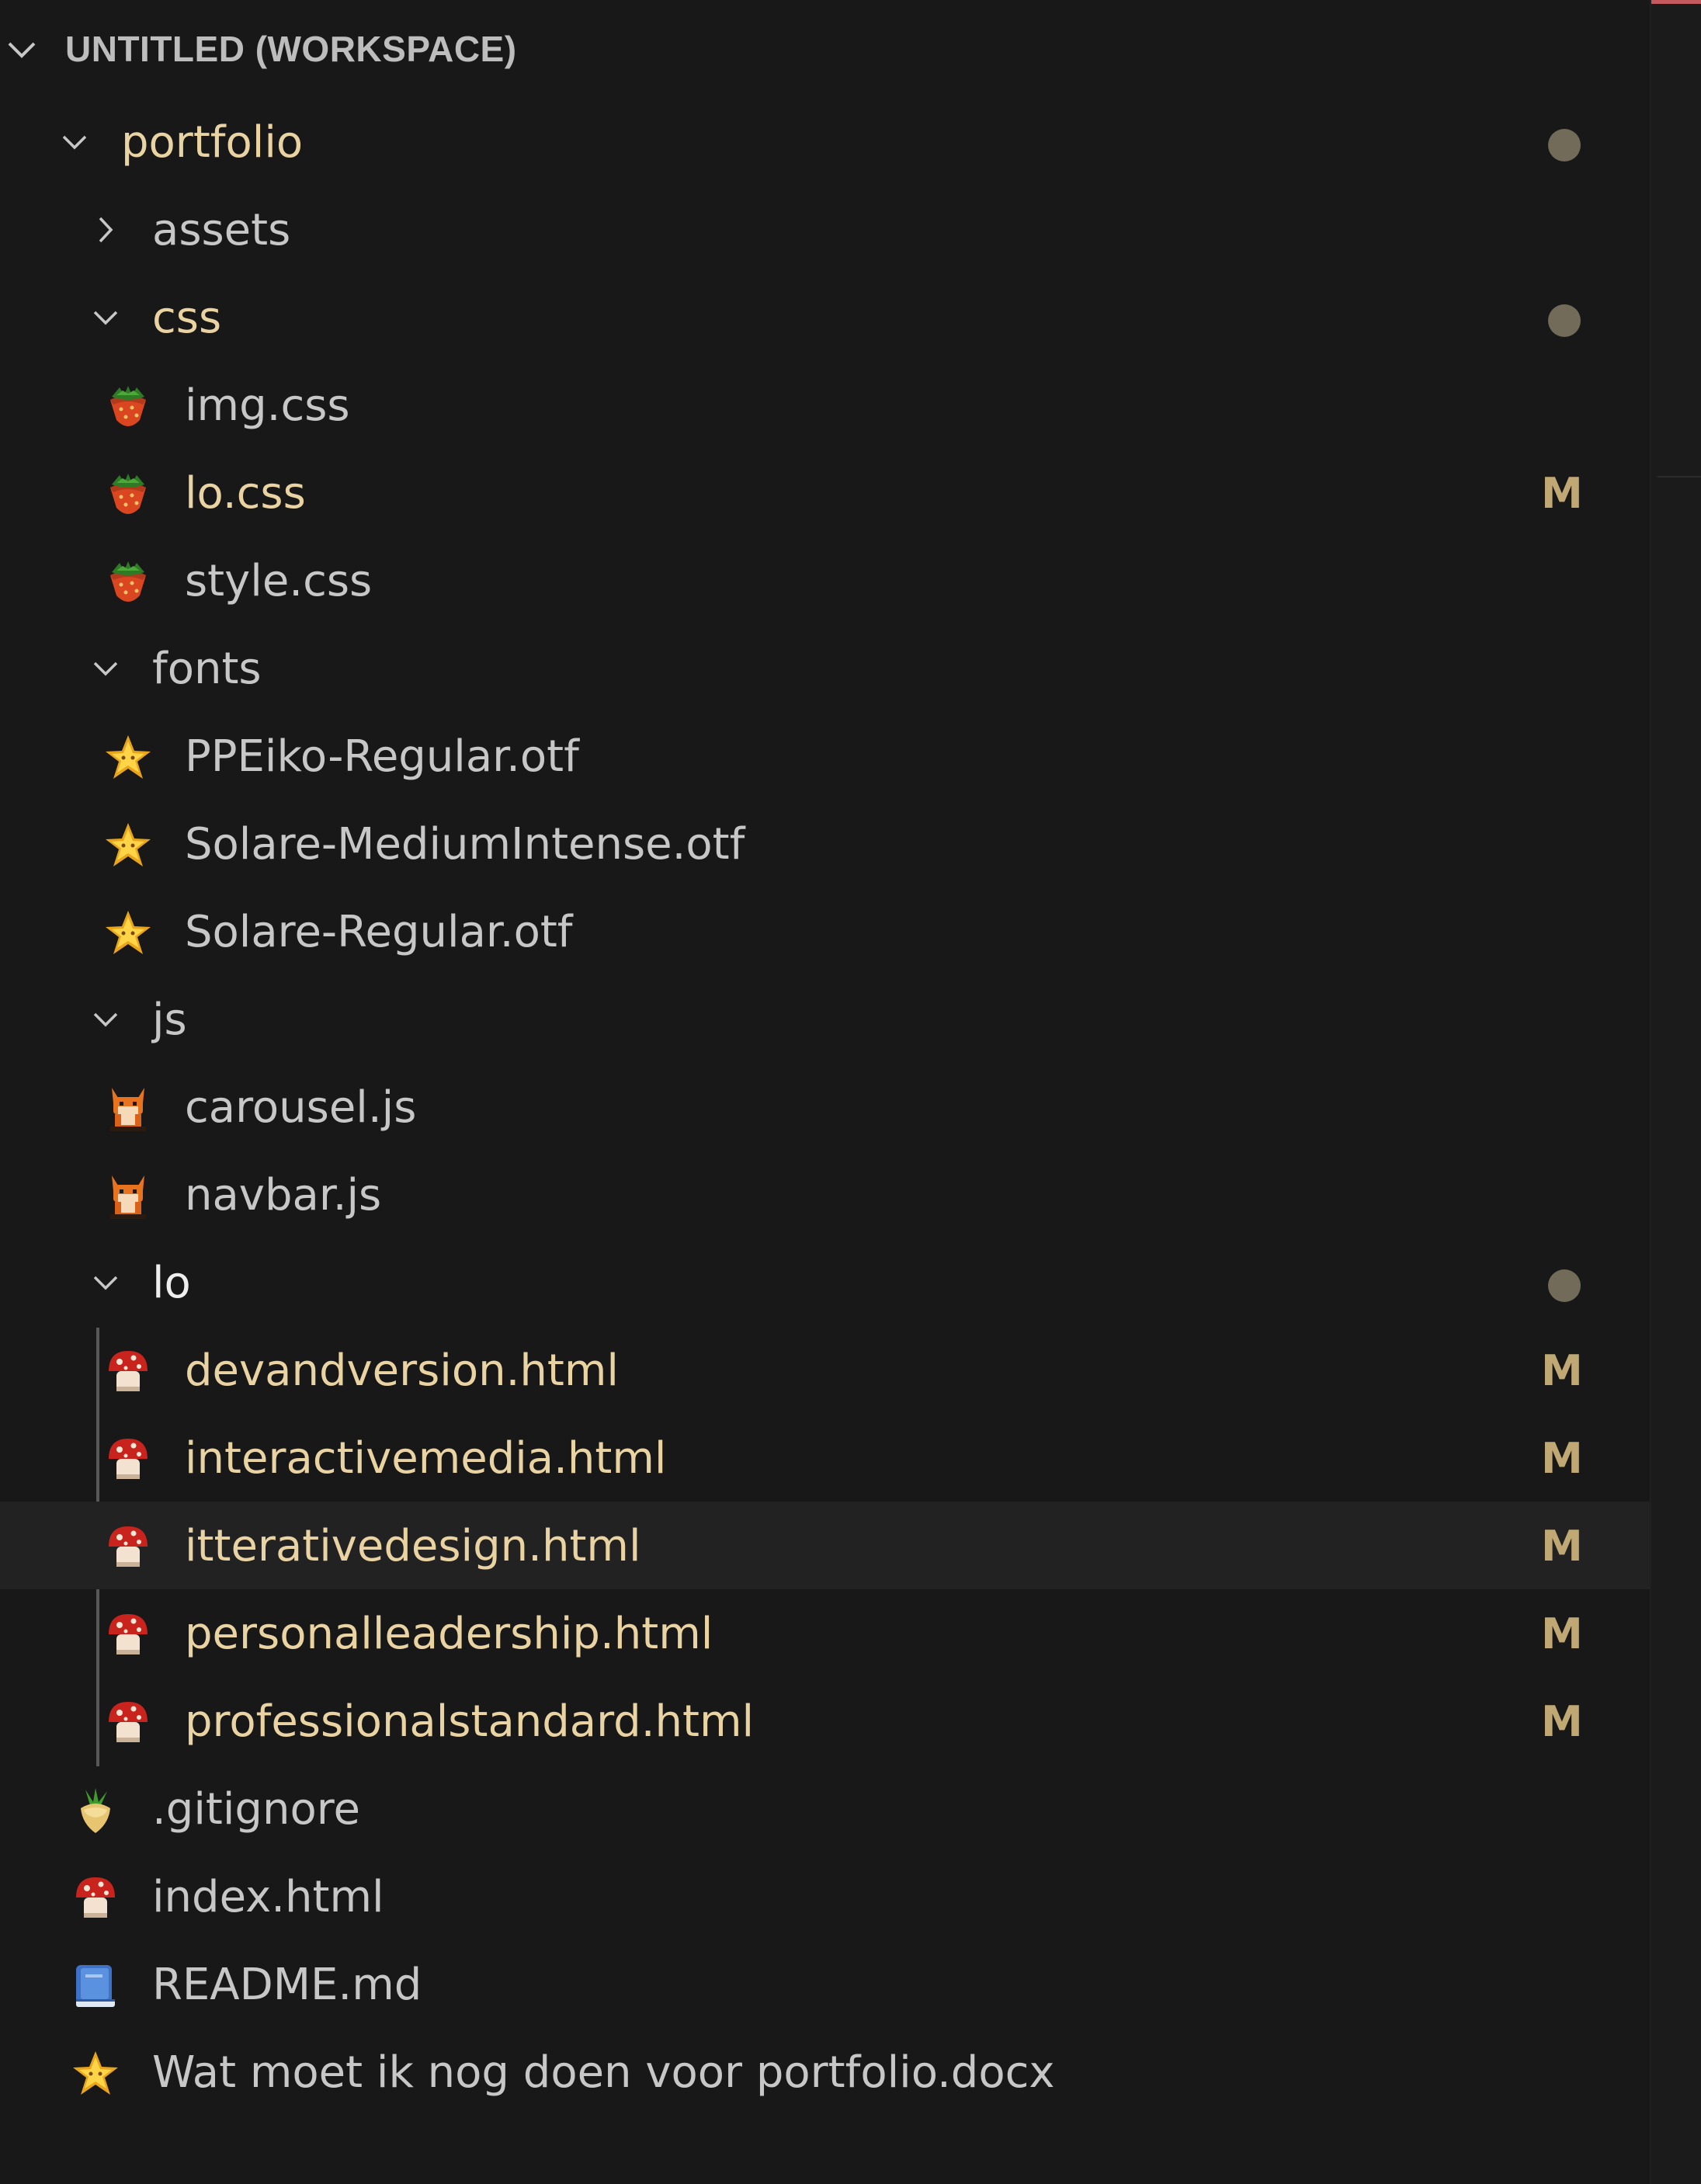 The height and width of the screenshot is (2184, 1701). What do you see at coordinates (402, 1370) in the screenshot?
I see `file-label: devandversion.html` at bounding box center [402, 1370].